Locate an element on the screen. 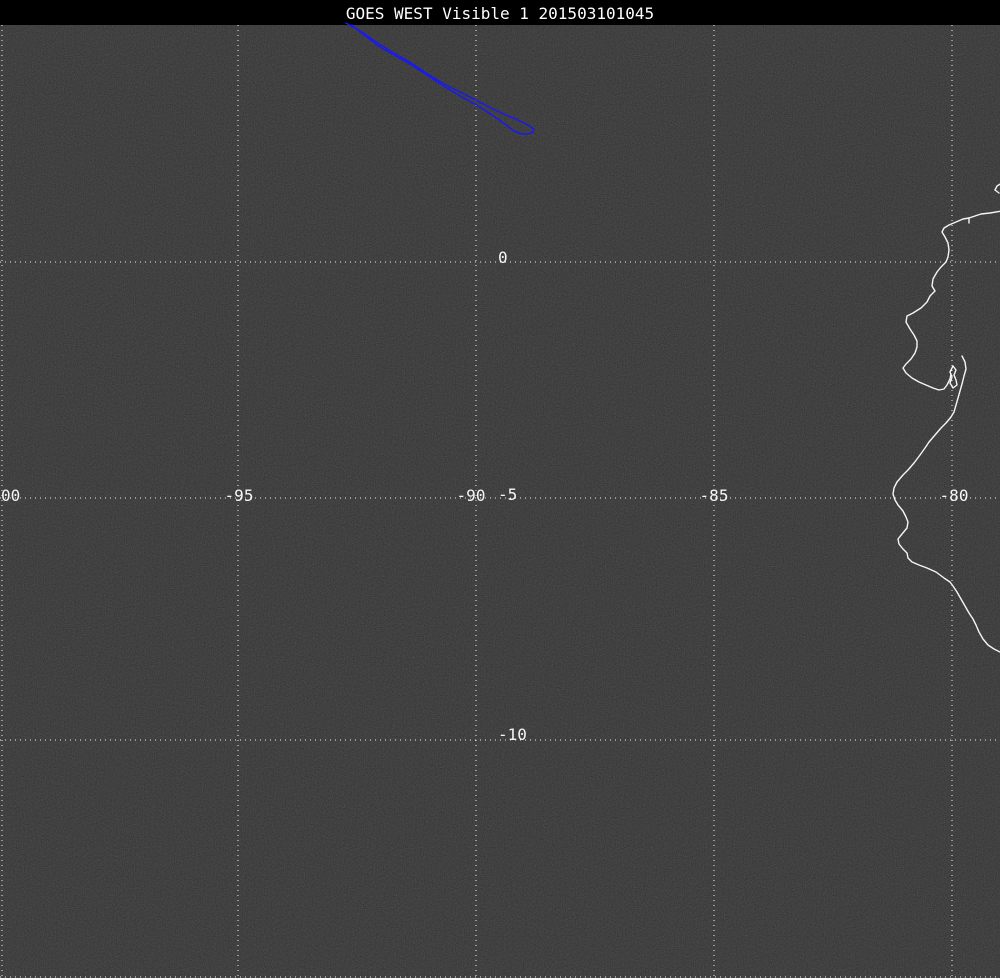 Image resolution: width=1000 pixels, height=978 pixels. latitude-label: -5 is located at coordinates (507, 494).